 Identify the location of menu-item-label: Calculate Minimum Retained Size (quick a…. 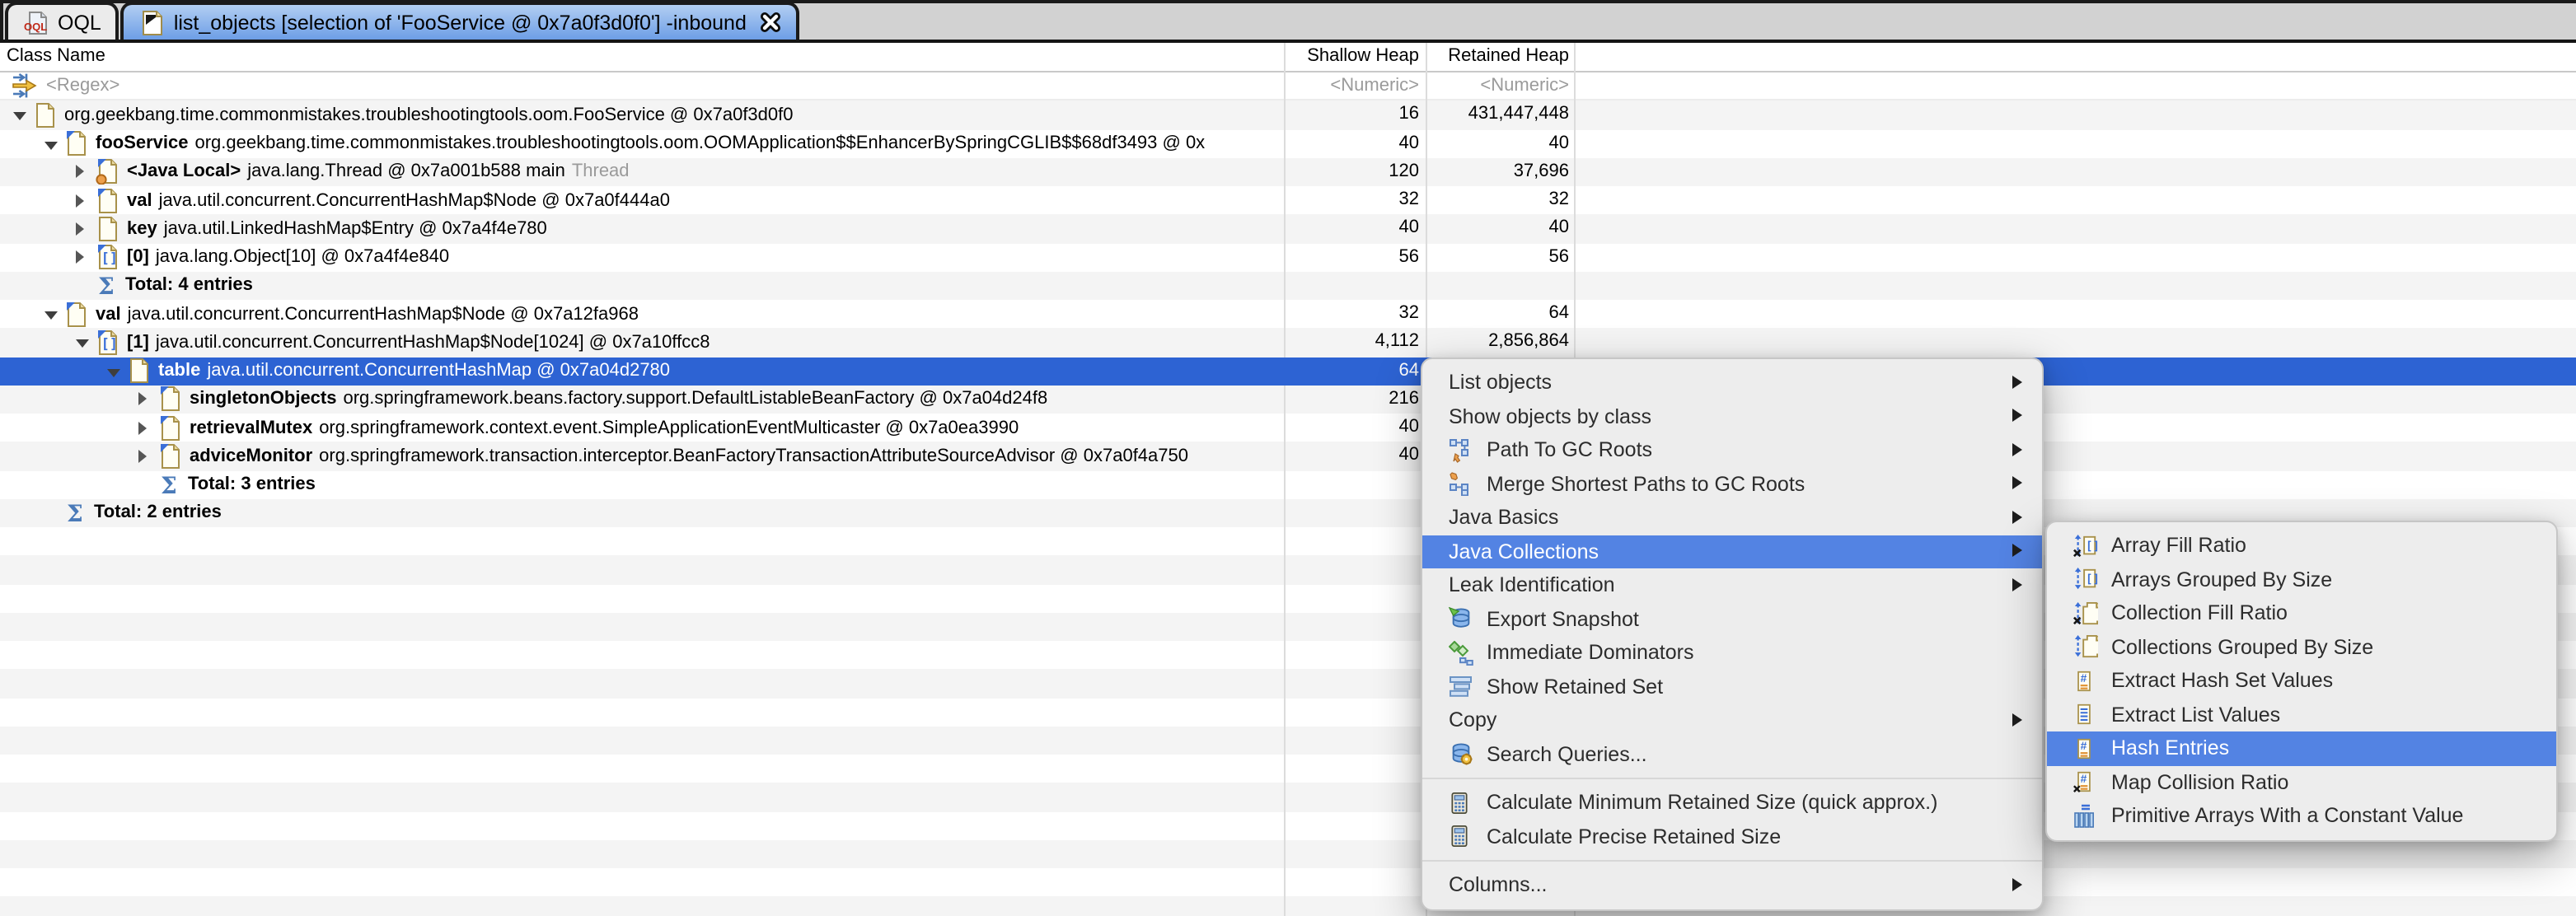
(1712, 803).